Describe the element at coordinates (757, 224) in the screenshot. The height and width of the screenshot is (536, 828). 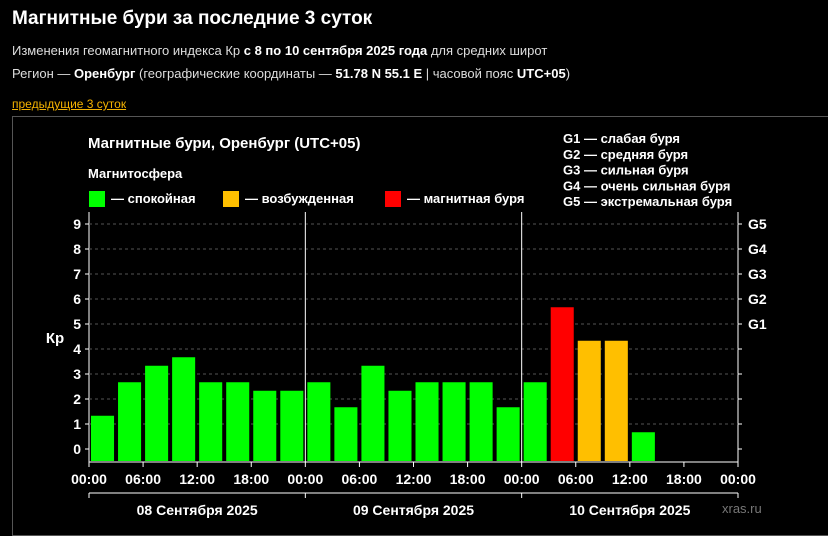
I see `g-scale-label: G5` at that location.